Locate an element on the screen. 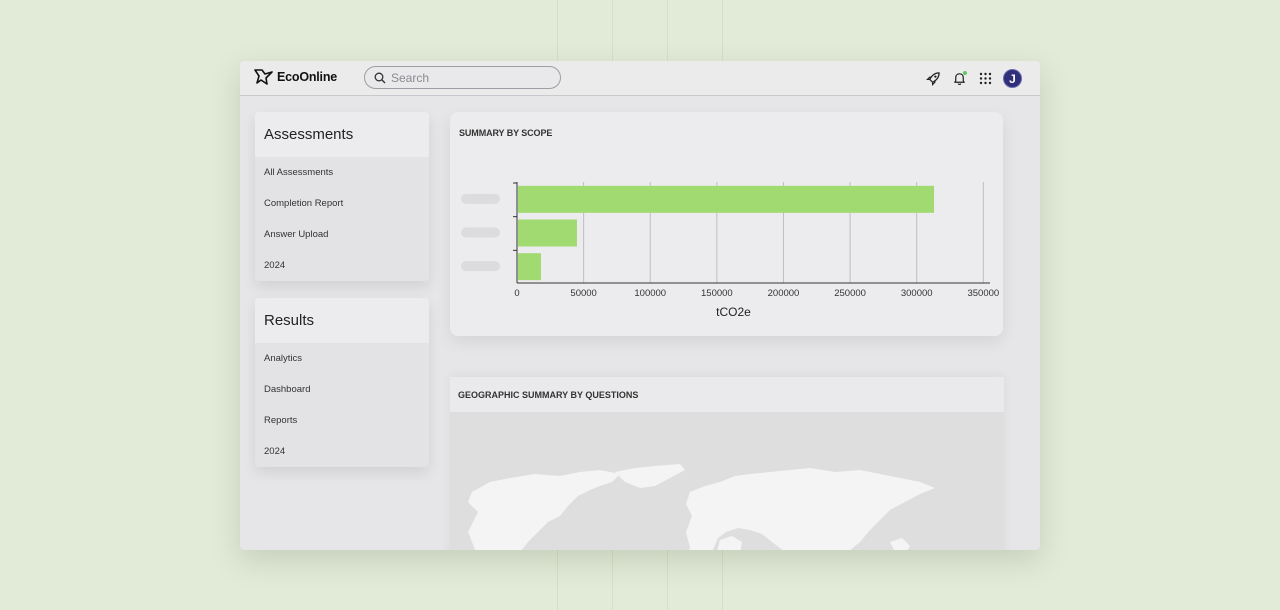 This screenshot has width=1280, height=610. geo-title: GEOGRAPHIC SUMMARY BY QUESTIONS is located at coordinates (727, 394).